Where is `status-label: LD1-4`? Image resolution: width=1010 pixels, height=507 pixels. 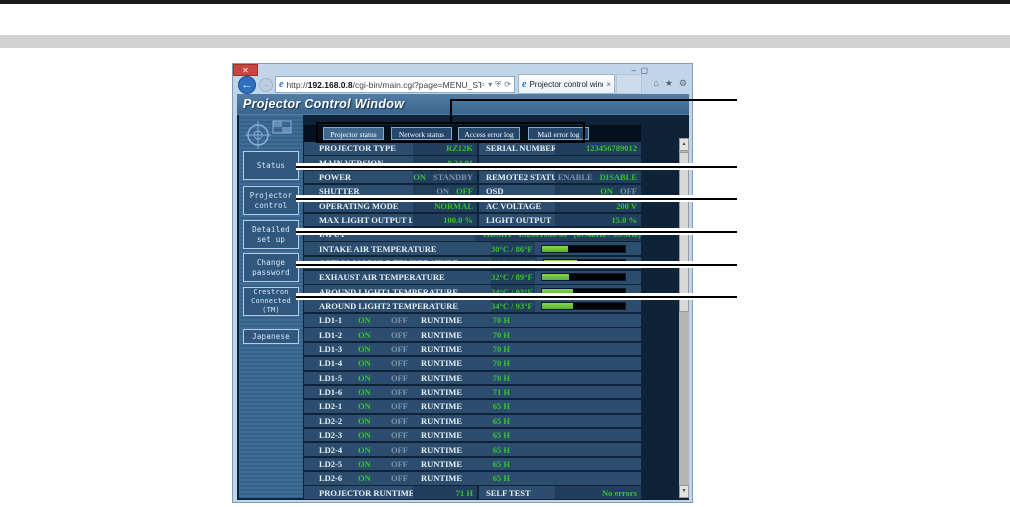 status-label: LD1-4 is located at coordinates (331, 363).